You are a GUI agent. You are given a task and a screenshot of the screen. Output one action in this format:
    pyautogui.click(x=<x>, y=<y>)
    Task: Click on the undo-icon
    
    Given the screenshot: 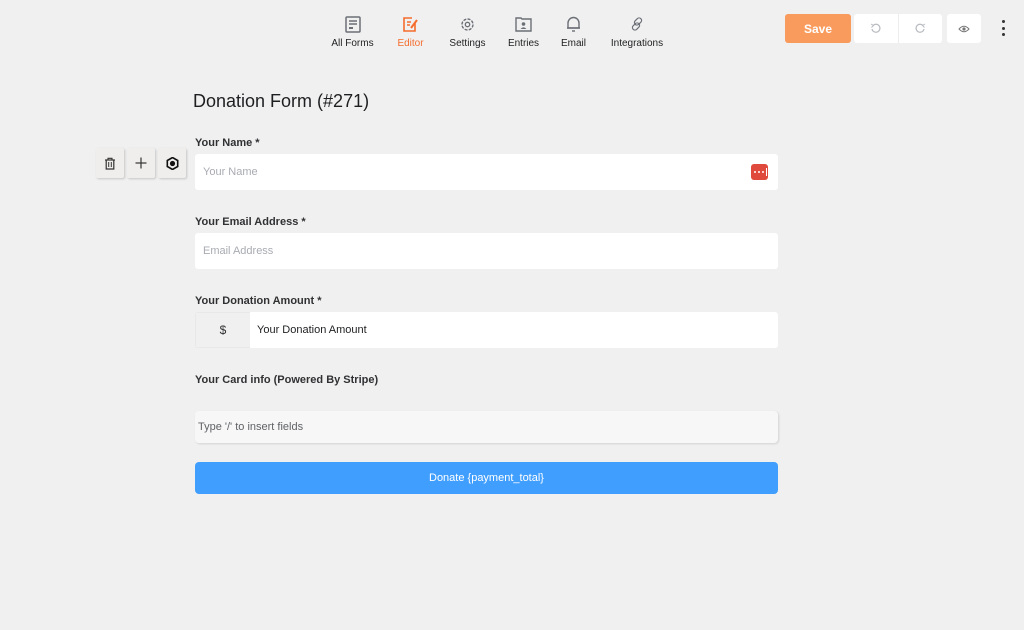 What is the action you would take?
    pyautogui.click(x=875, y=28)
    